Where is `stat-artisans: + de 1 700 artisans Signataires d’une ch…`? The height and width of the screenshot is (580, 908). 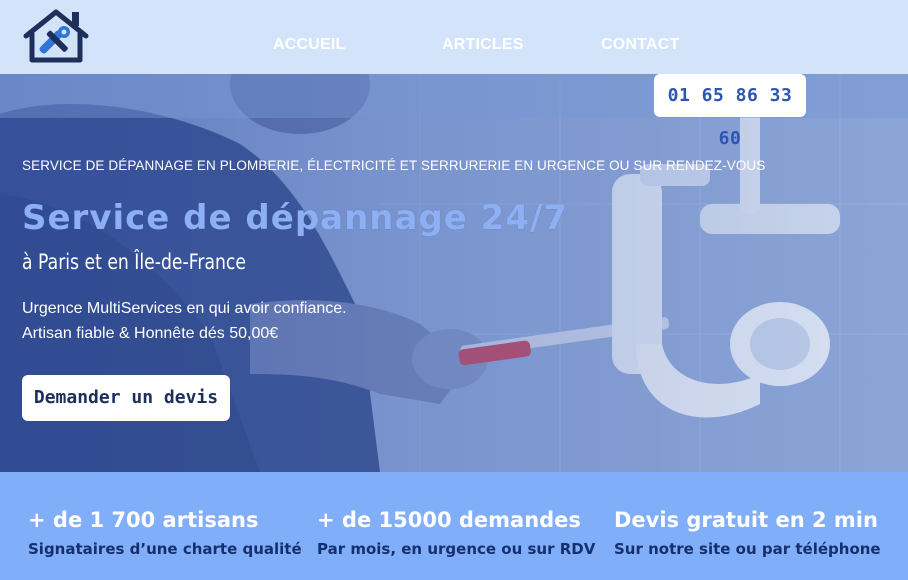 stat-artisans: + de 1 700 artisans Signataires d’une ch… is located at coordinates (165, 533).